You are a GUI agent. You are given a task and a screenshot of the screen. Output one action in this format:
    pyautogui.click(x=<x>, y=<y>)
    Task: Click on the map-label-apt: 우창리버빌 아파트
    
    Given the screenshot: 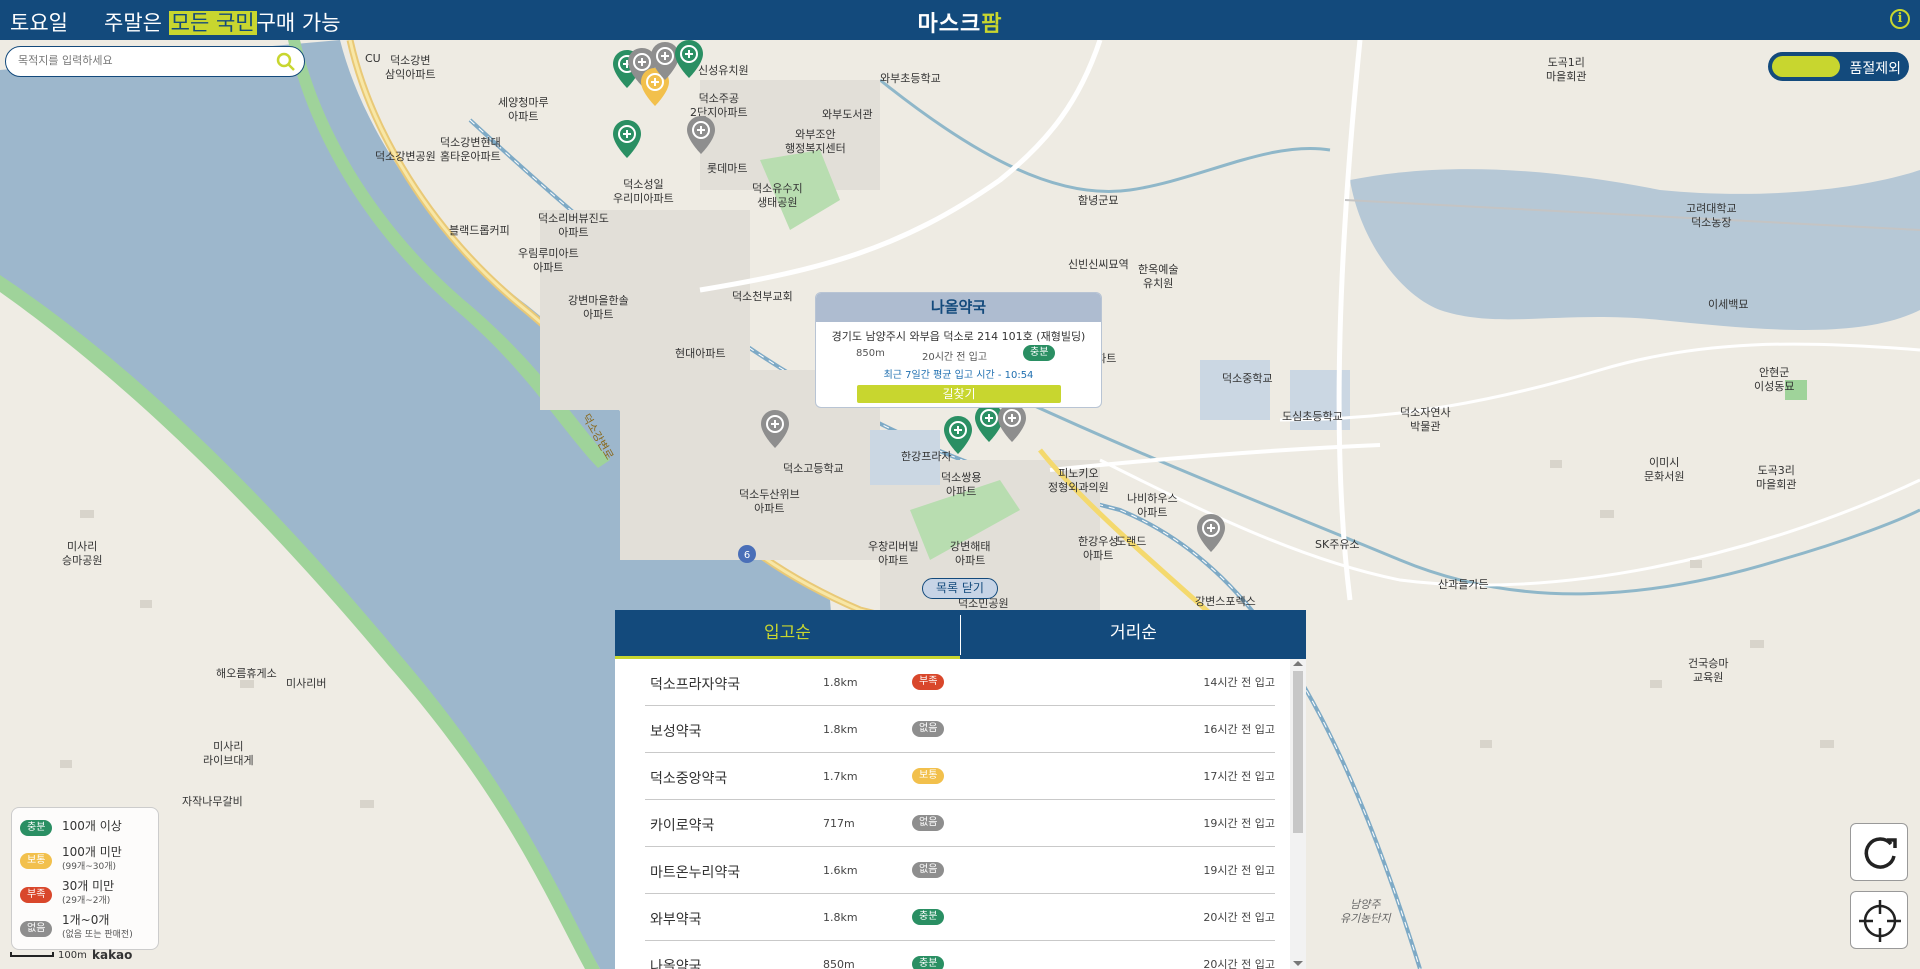 What is the action you would take?
    pyautogui.click(x=893, y=553)
    